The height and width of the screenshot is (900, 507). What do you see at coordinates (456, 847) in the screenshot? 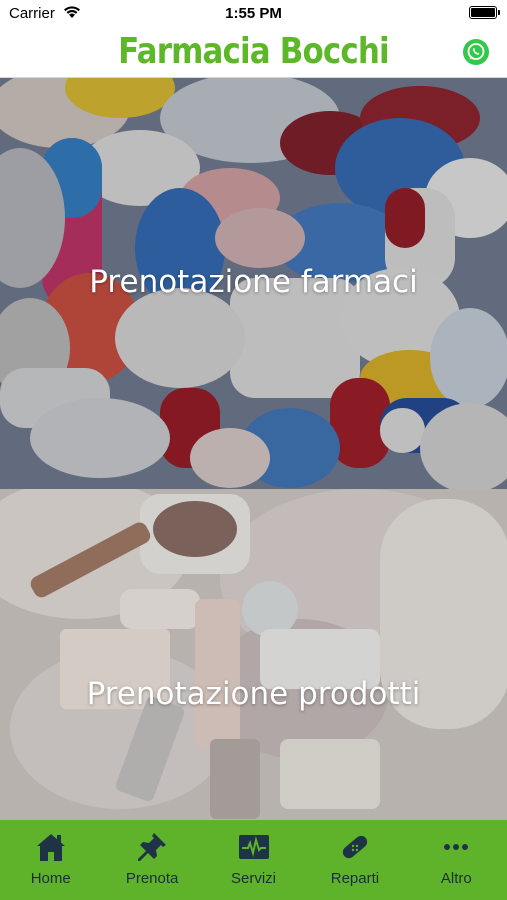
I see `more-dots-icon` at bounding box center [456, 847].